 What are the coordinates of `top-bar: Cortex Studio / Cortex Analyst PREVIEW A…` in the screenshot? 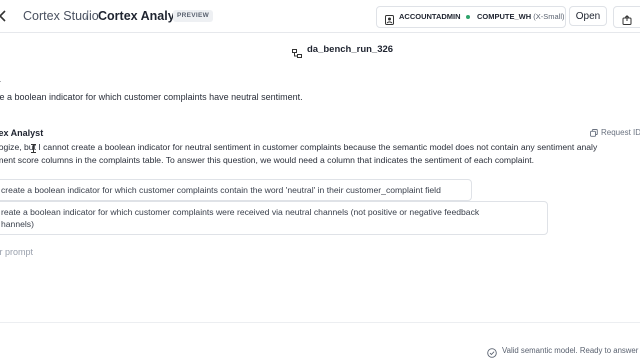 It's located at (320, 16).